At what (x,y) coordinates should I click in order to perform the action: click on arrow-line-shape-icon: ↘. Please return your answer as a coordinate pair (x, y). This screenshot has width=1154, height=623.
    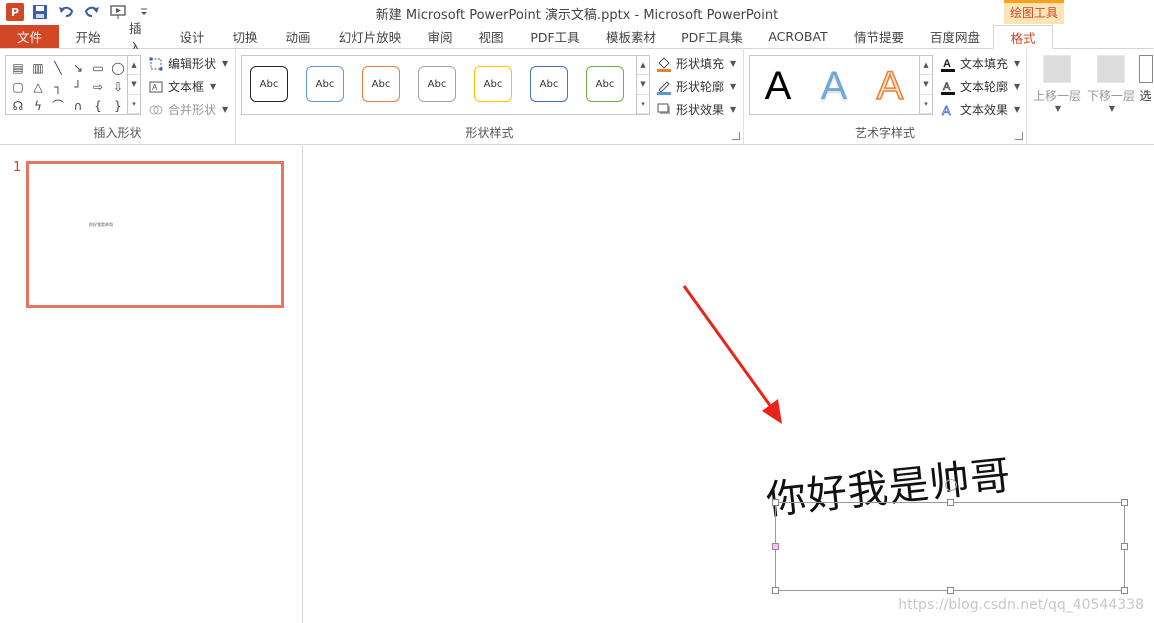
    Looking at the image, I should click on (78, 67).